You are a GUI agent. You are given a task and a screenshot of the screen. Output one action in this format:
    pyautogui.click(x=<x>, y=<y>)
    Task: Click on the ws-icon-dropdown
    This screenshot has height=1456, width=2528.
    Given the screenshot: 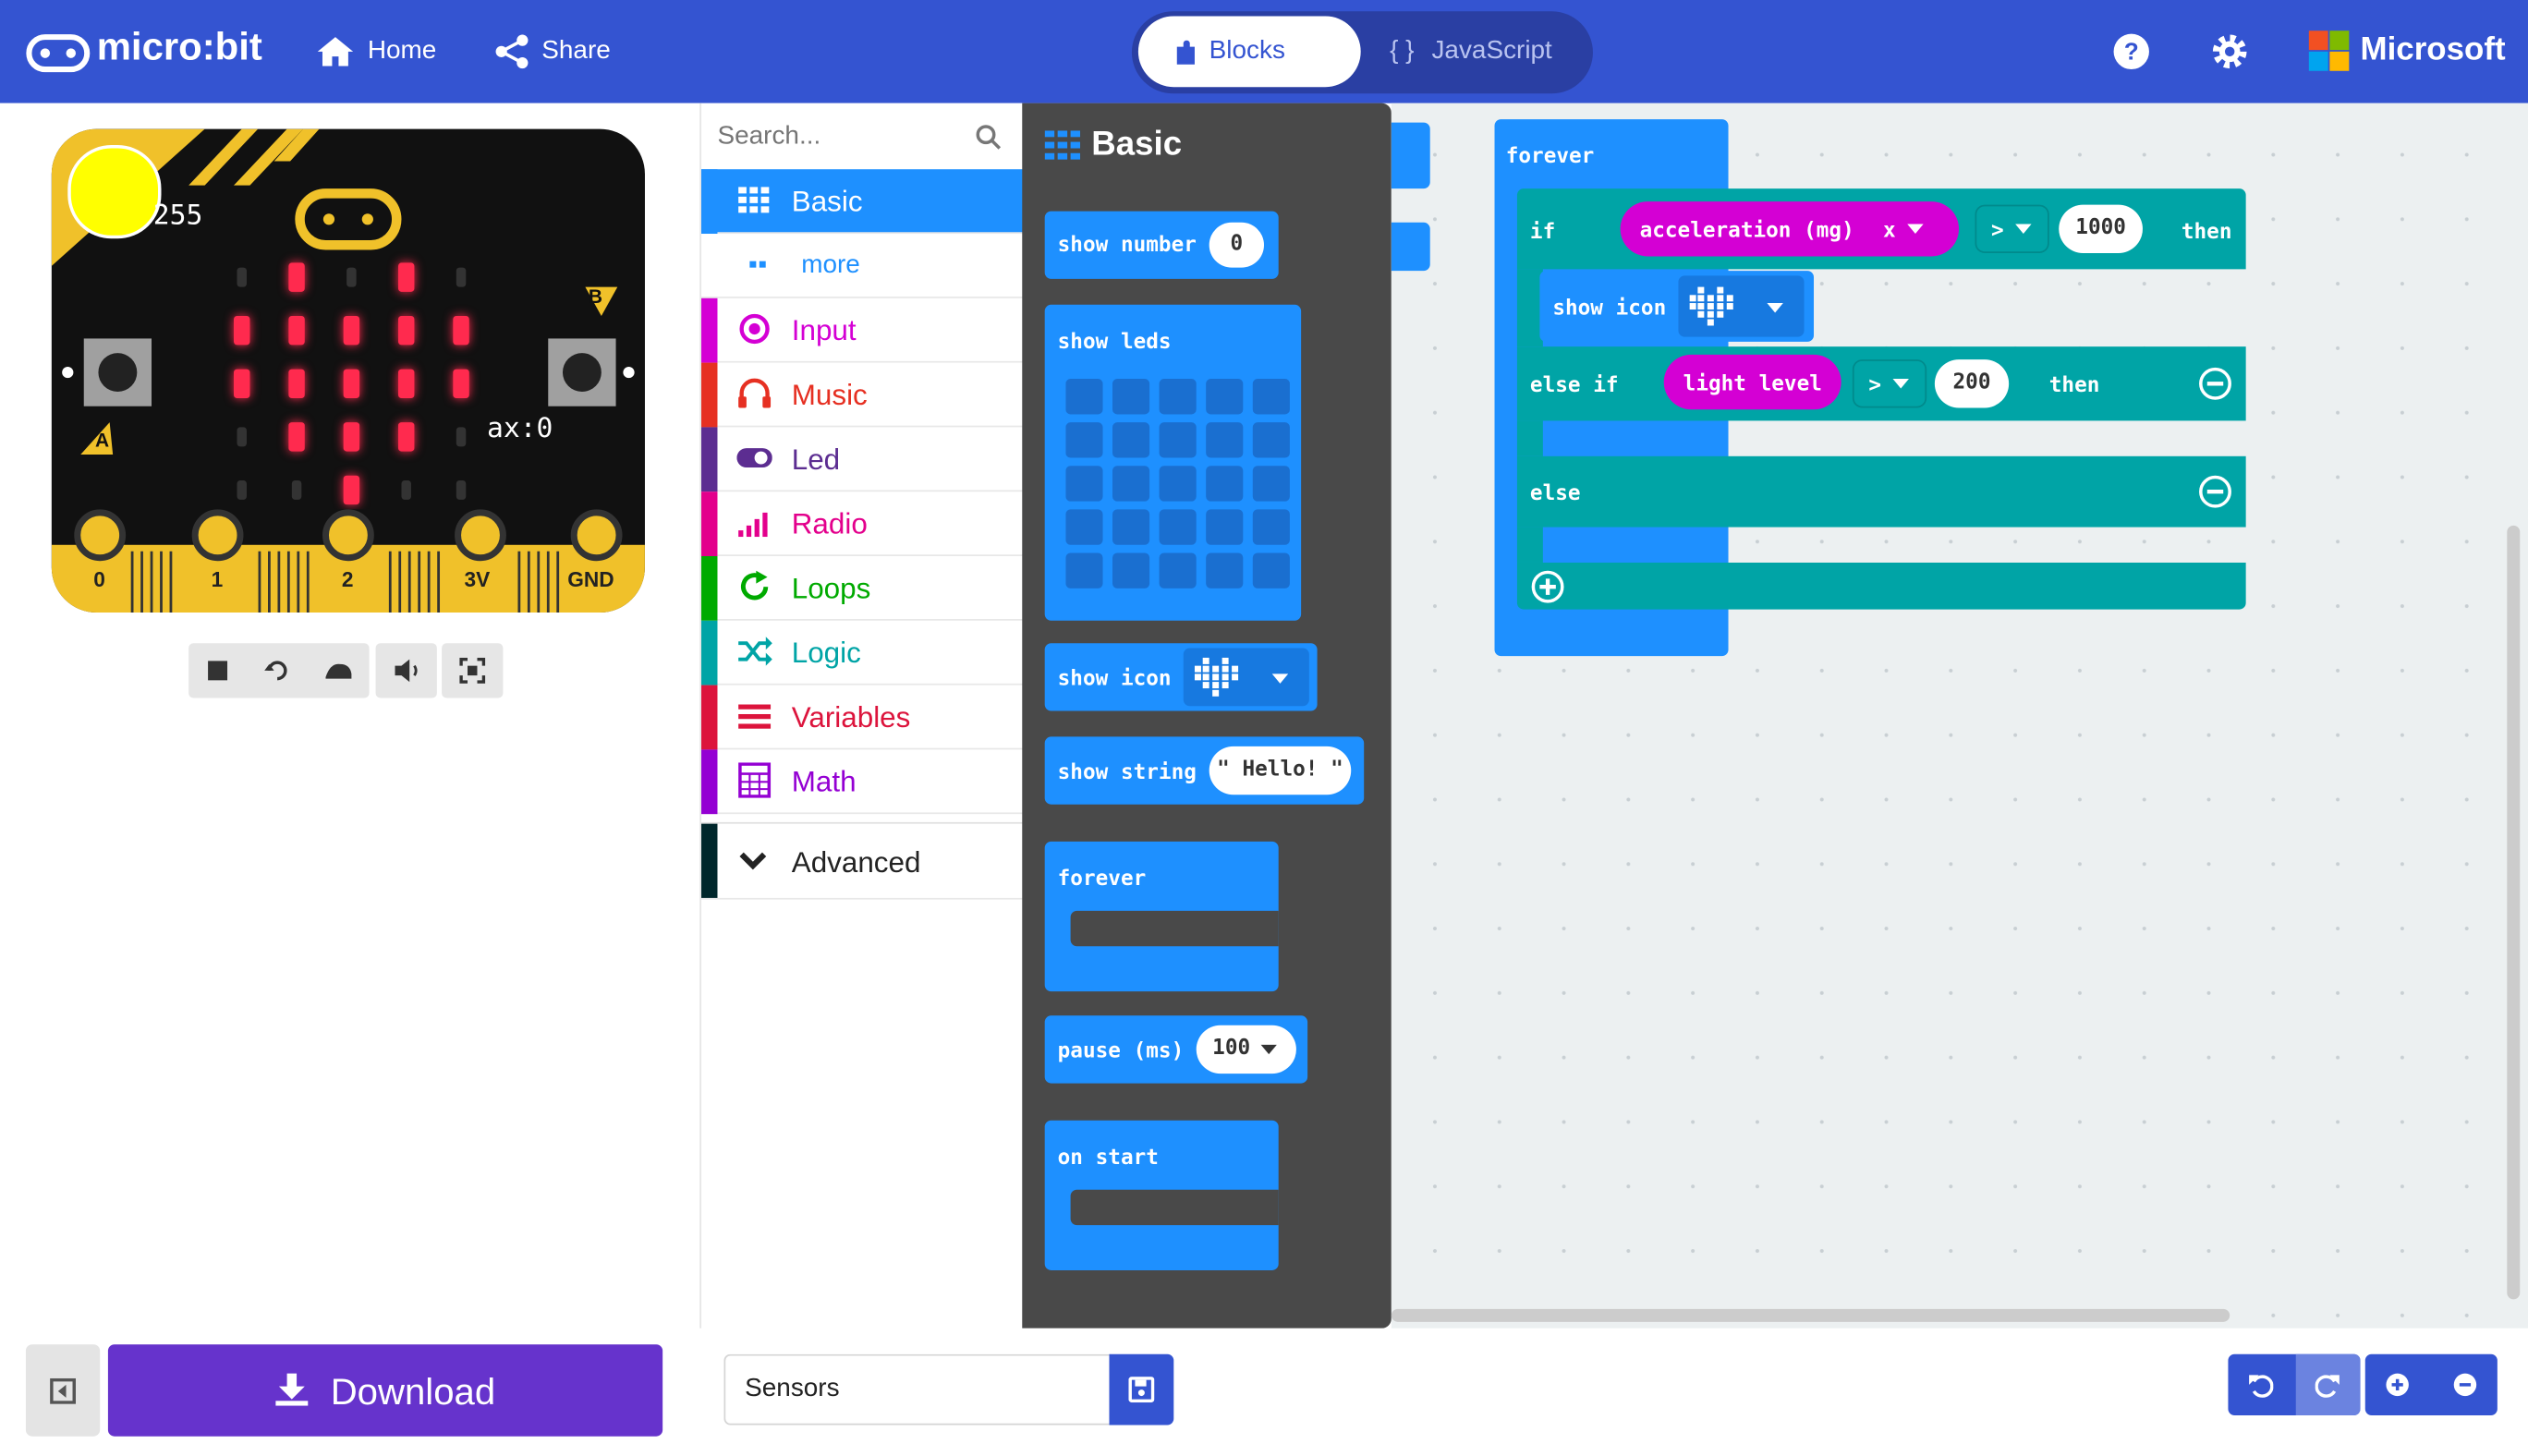 What is the action you would take?
    pyautogui.click(x=1741, y=306)
    